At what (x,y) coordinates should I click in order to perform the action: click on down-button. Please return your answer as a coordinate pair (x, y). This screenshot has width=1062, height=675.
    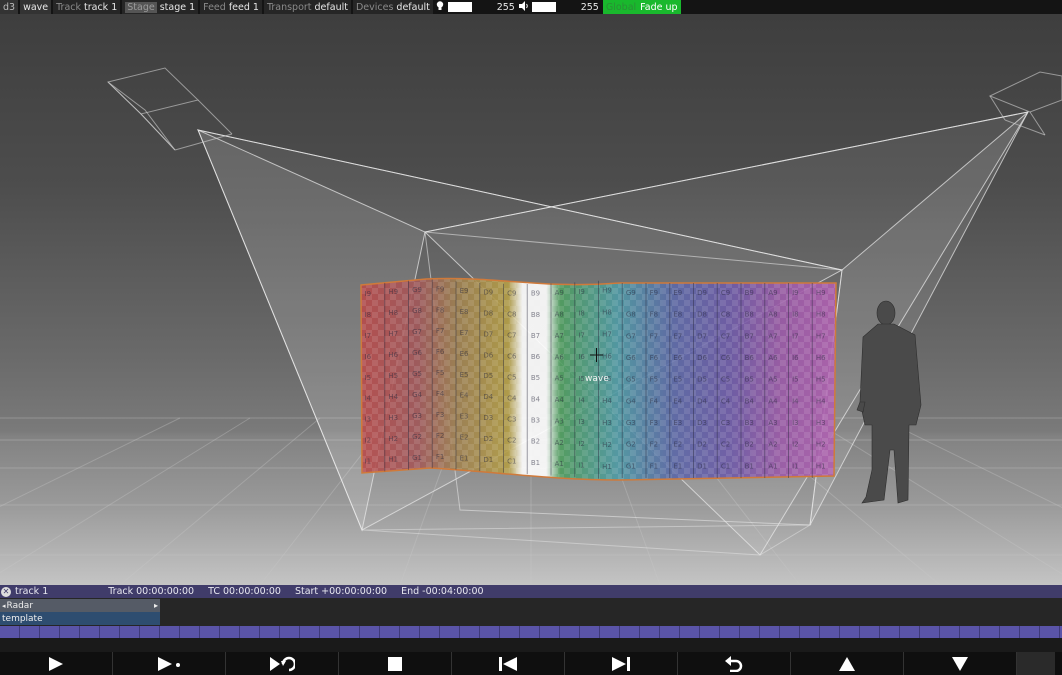
    Looking at the image, I should click on (960, 663).